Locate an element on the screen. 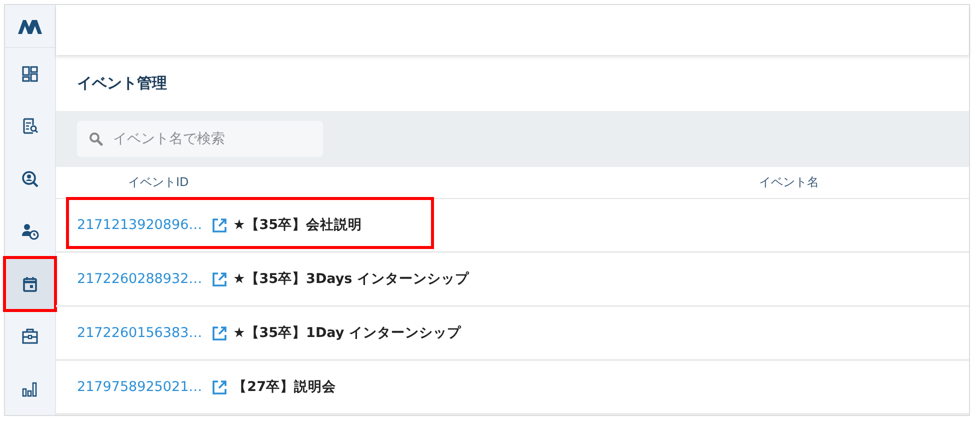  table-row: 2171213920896… ★【35卒】会社説明 is located at coordinates (512, 226).